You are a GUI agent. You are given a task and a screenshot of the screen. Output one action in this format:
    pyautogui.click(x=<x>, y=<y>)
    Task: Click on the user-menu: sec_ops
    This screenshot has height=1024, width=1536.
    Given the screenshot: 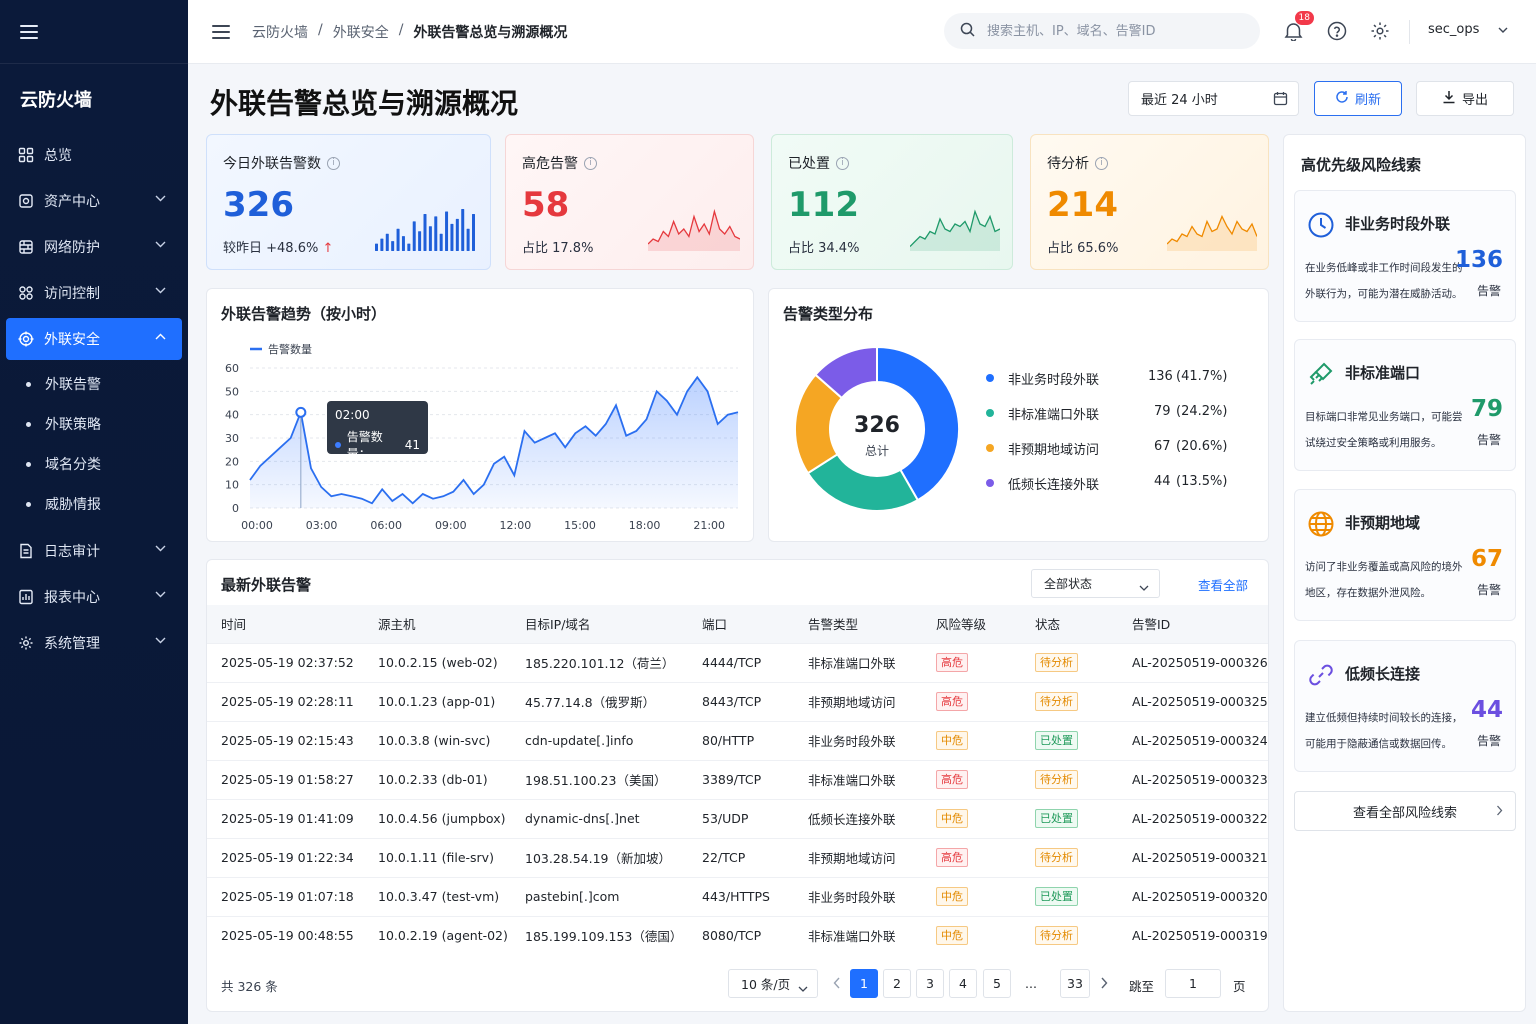 What is the action you would take?
    pyautogui.click(x=1468, y=29)
    